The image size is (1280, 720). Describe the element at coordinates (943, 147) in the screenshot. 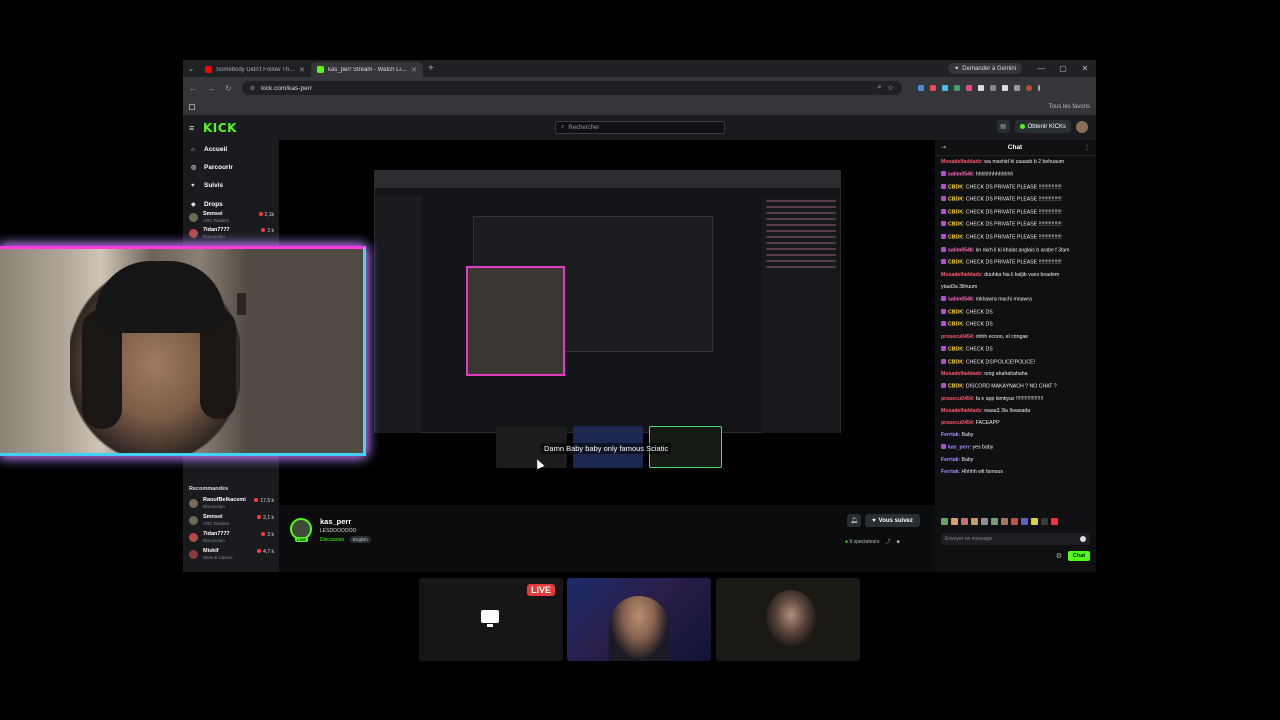

I see `collapse-chat-icon: ⇥` at that location.